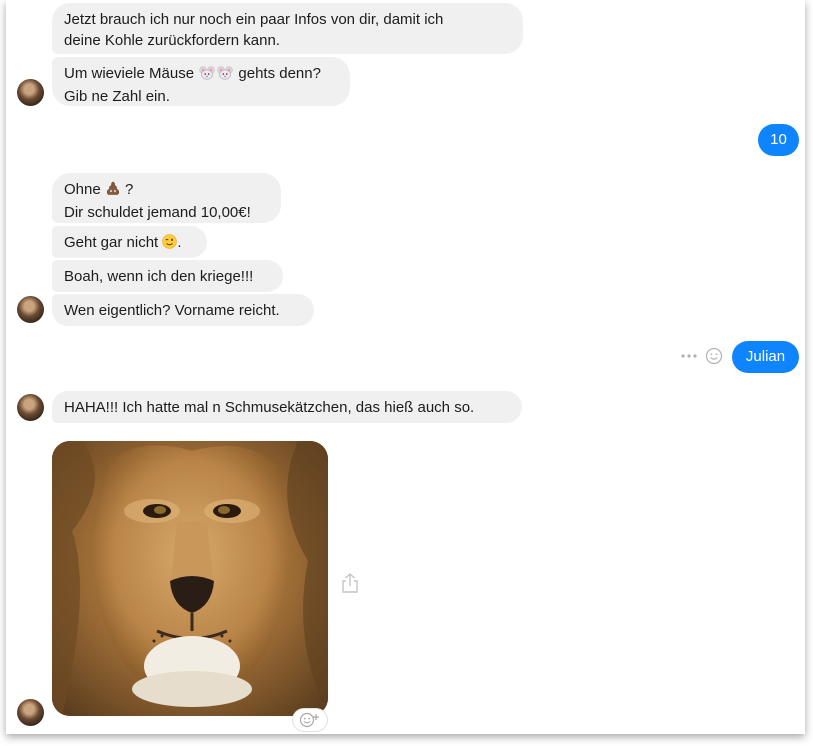 The height and width of the screenshot is (746, 813). I want to click on mouse-emoji, so click(216, 75).